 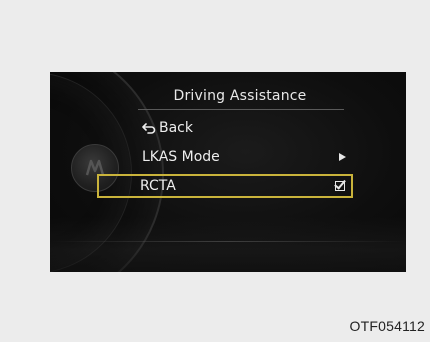 I want to click on menu-item-lkas-mode-label: LKAS Mode, so click(x=181, y=157).